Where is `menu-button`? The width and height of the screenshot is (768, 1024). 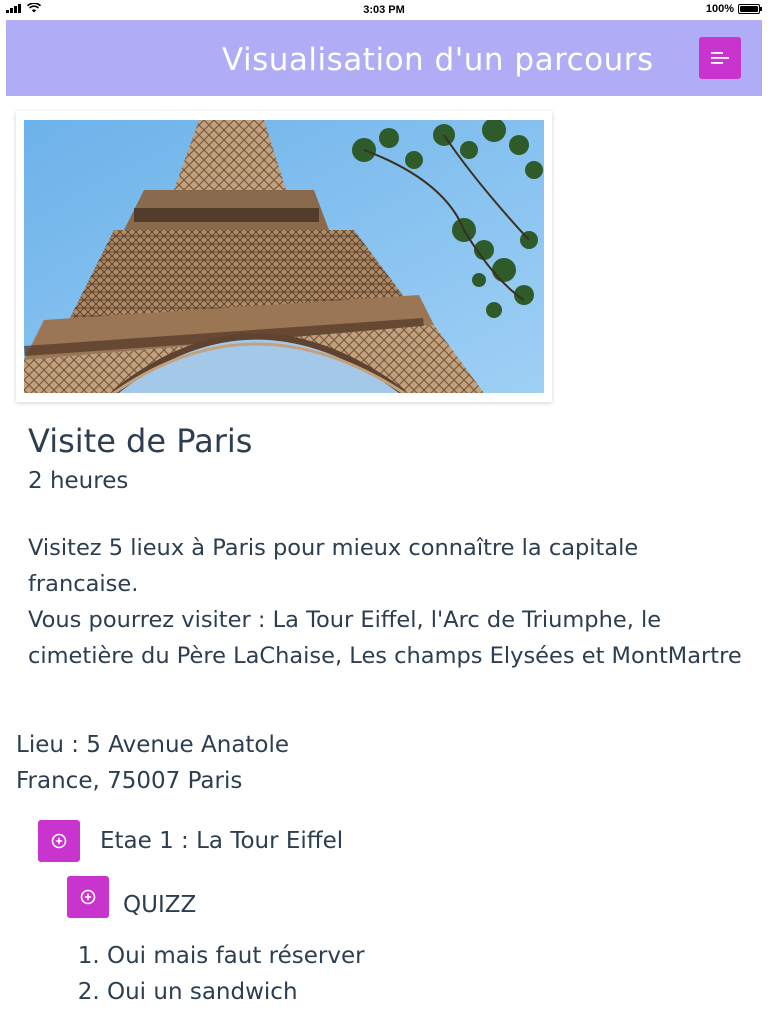
menu-button is located at coordinates (720, 58).